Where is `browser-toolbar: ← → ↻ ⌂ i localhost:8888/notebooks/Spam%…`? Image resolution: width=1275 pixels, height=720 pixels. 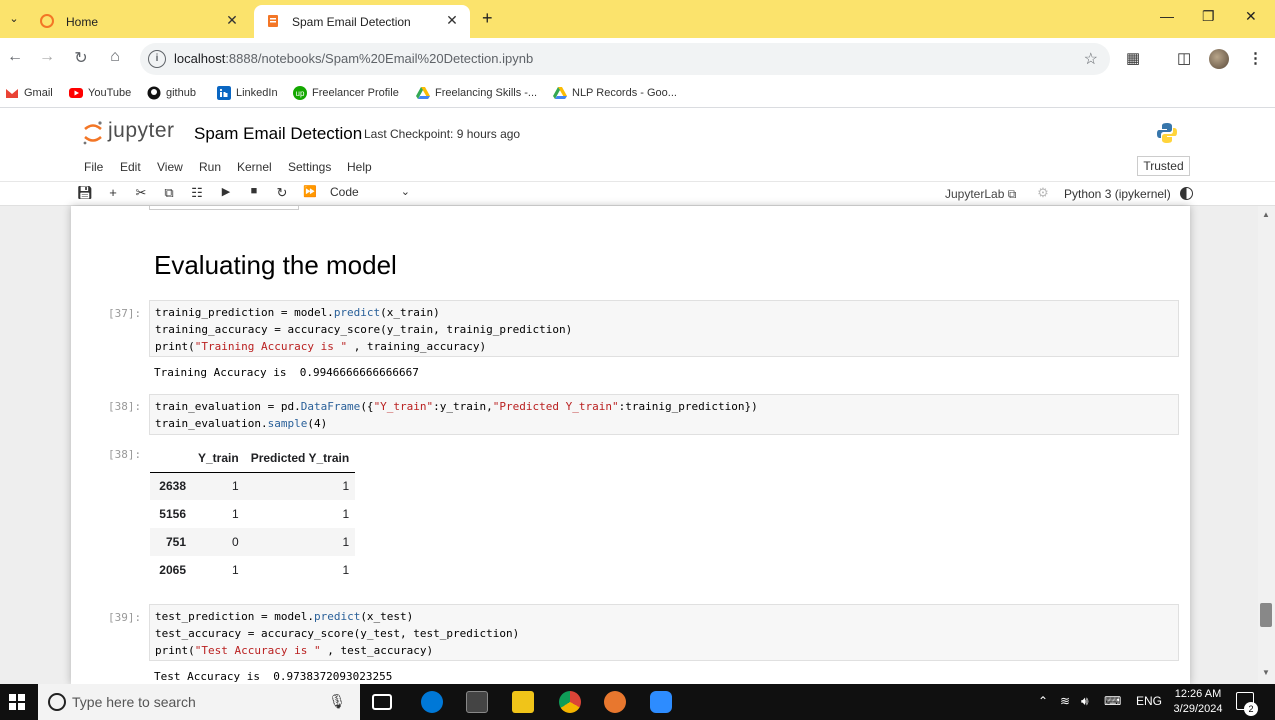 browser-toolbar: ← → ↻ ⌂ i localhost:8888/notebooks/Spam%… is located at coordinates (637, 59).